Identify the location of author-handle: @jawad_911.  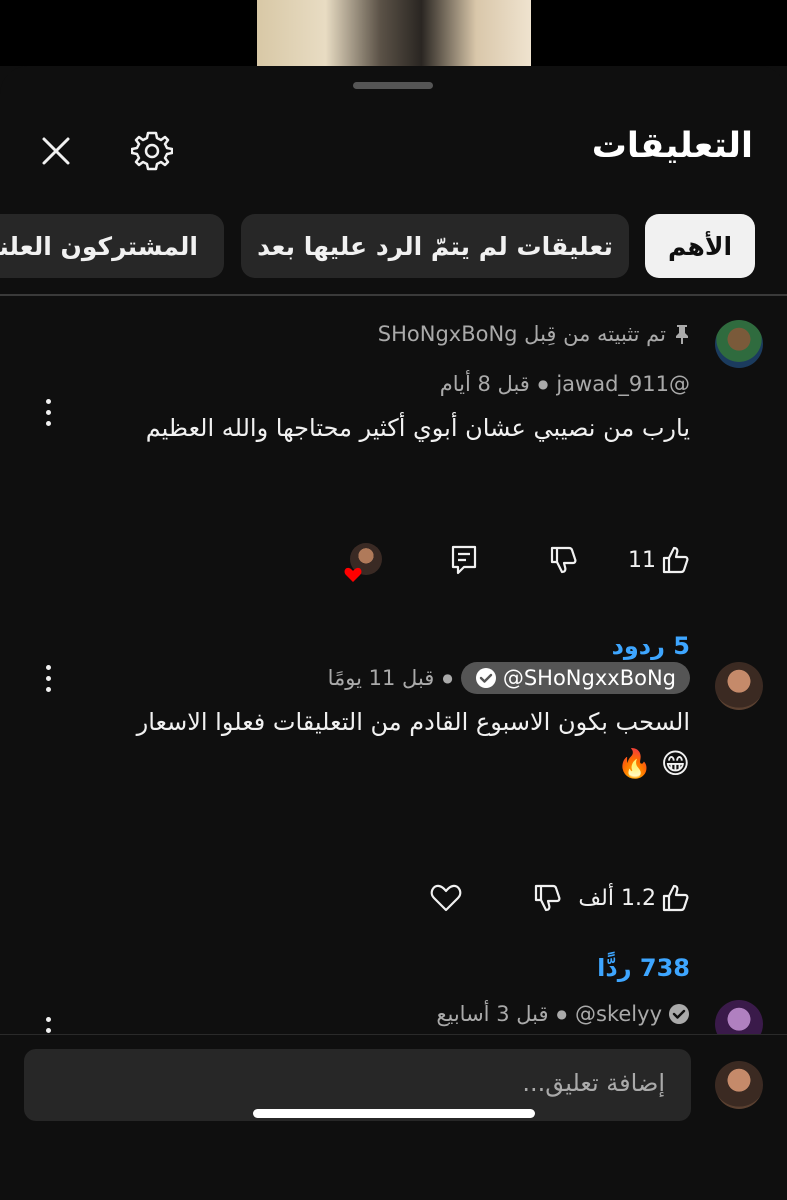
(623, 384).